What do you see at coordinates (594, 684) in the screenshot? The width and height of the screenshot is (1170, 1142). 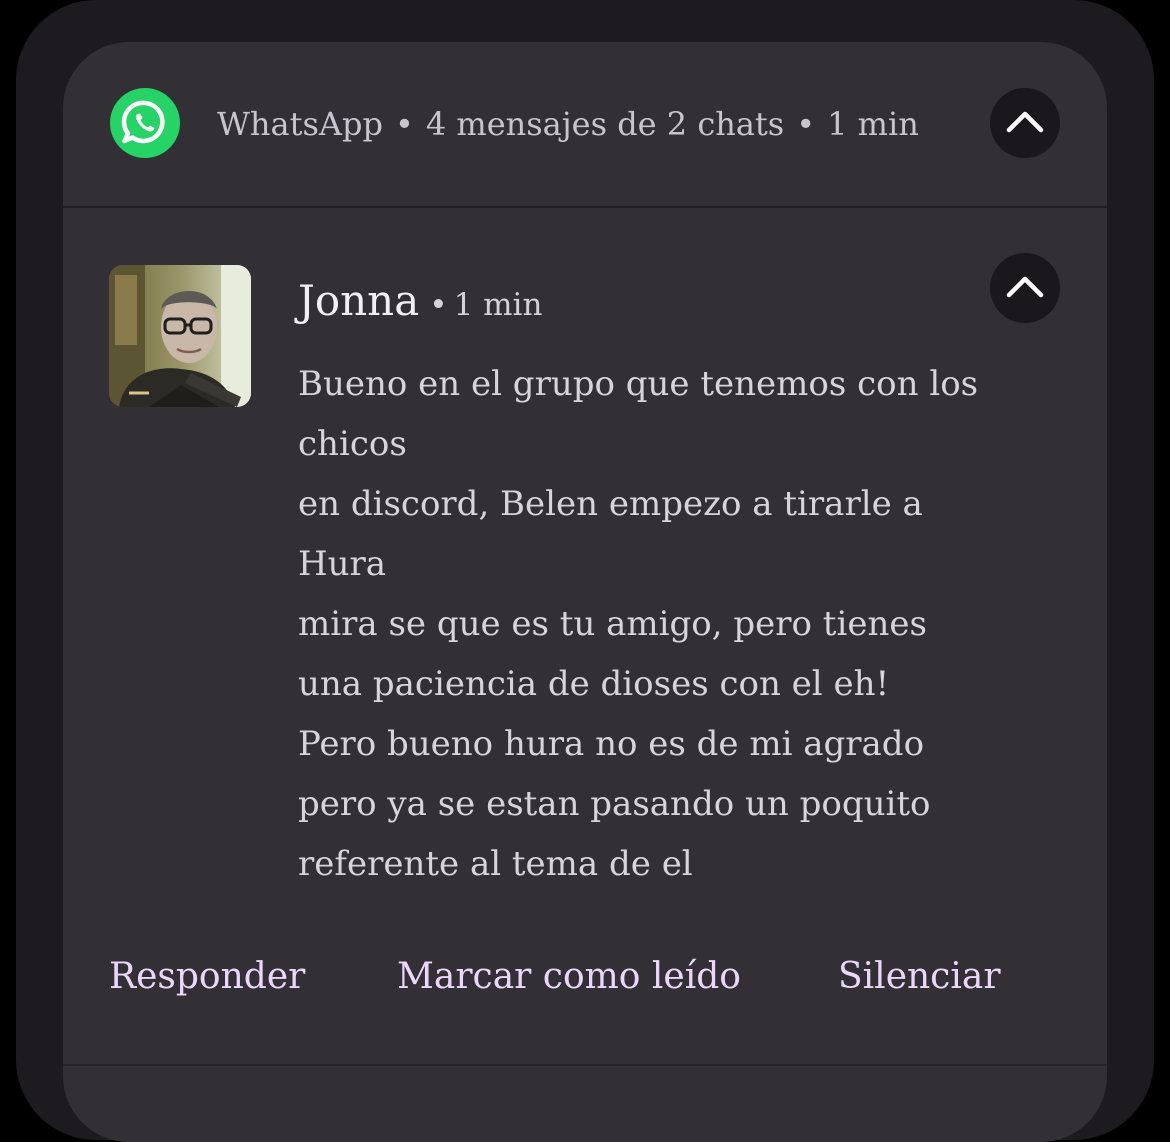 I see `message-line: una paciencia de dioses con el eh!` at bounding box center [594, 684].